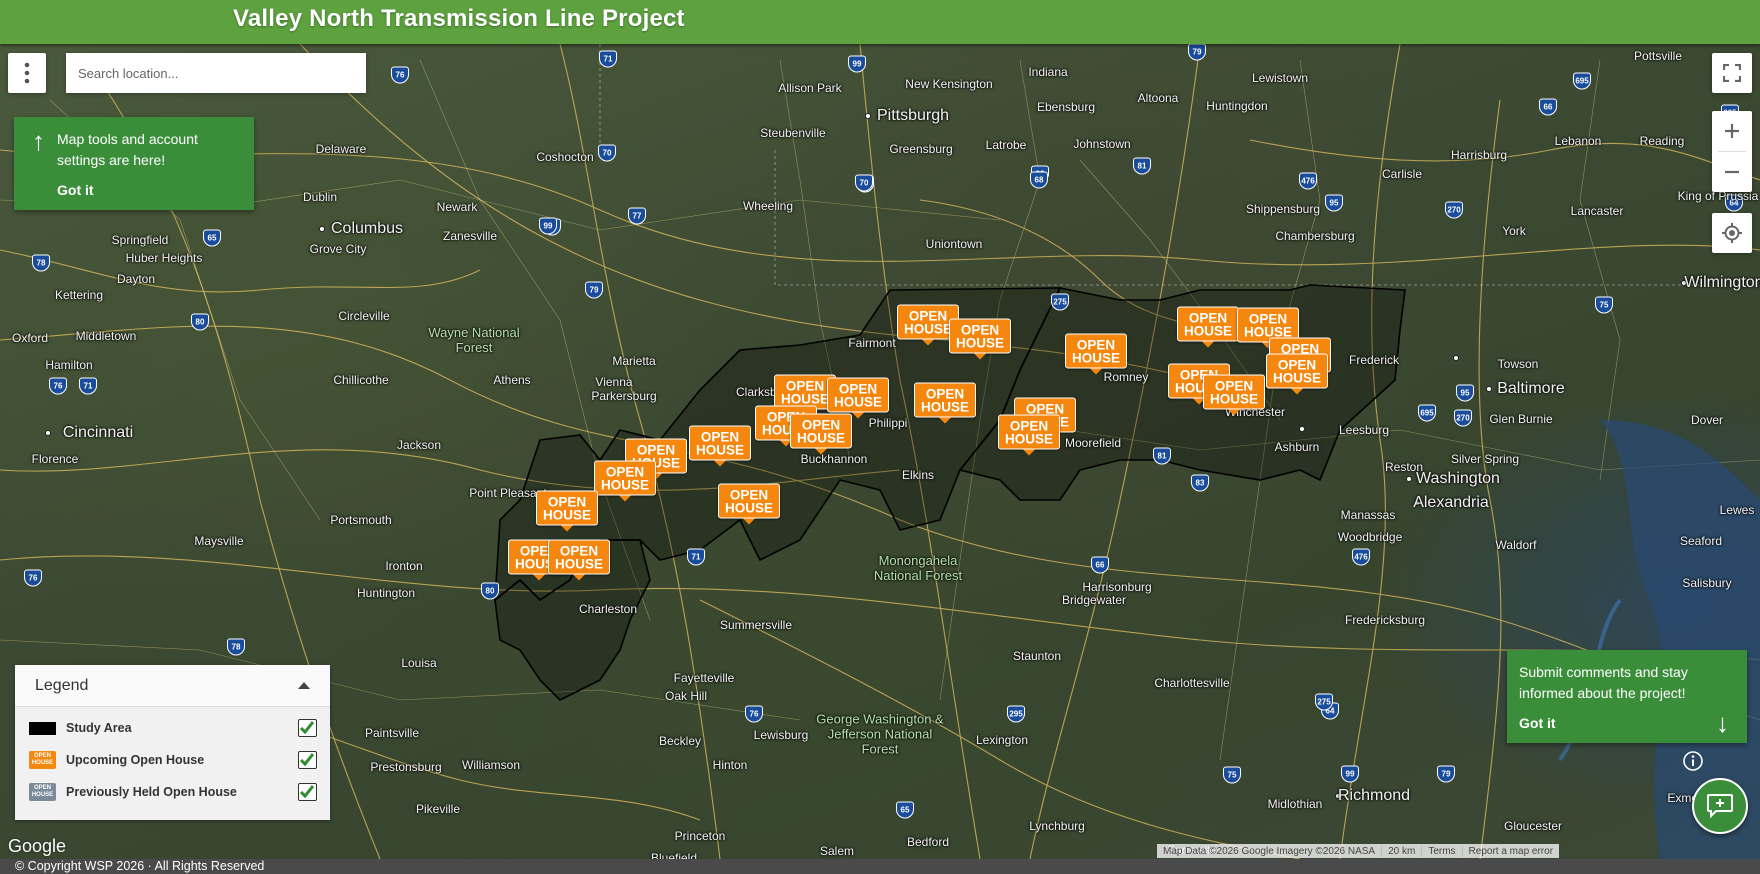  Describe the element at coordinates (837, 851) in the screenshot. I see `city-label: Salem` at that location.